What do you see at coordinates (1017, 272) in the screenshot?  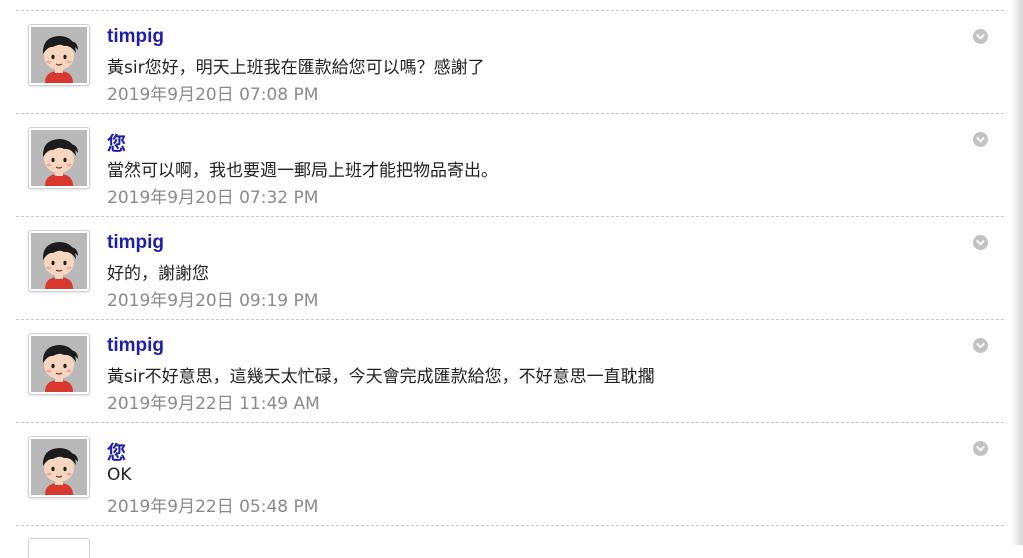 I see `page-edge-shadow` at bounding box center [1017, 272].